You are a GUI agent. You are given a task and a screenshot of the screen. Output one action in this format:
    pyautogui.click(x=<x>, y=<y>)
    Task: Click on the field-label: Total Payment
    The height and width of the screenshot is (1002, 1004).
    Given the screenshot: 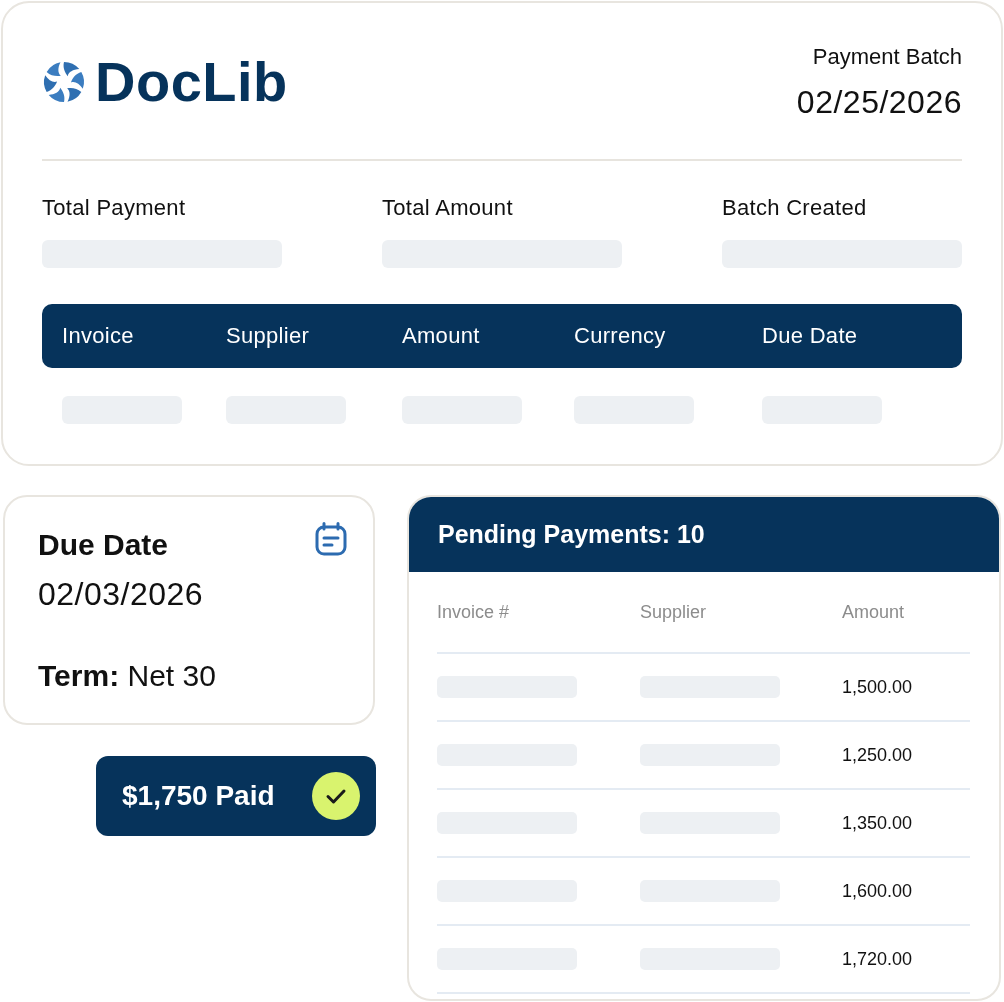 What is the action you would take?
    pyautogui.click(x=114, y=208)
    